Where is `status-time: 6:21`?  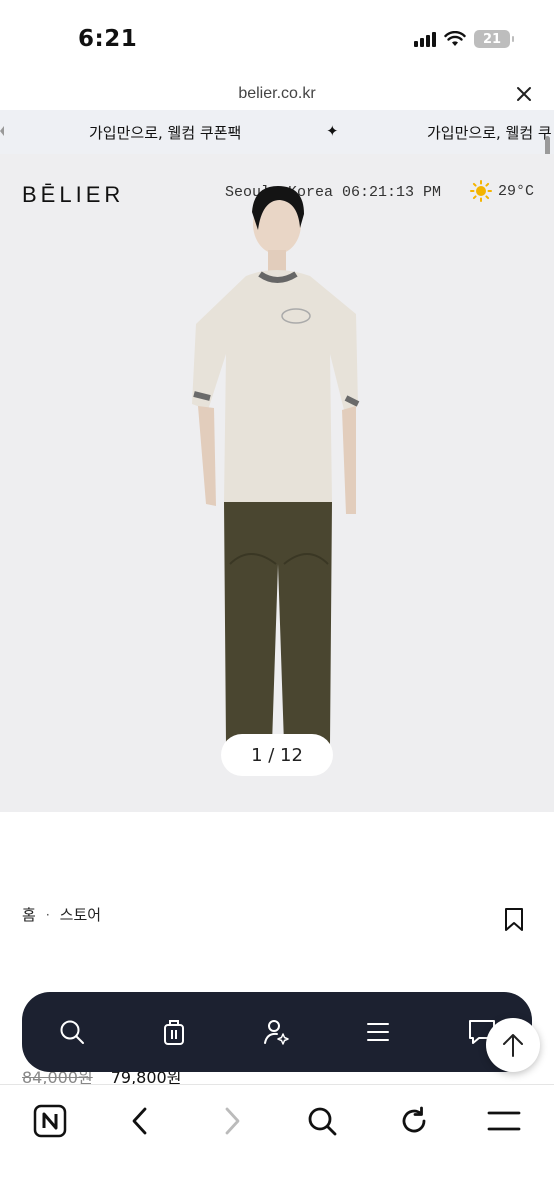
status-time: 6:21 is located at coordinates (108, 39).